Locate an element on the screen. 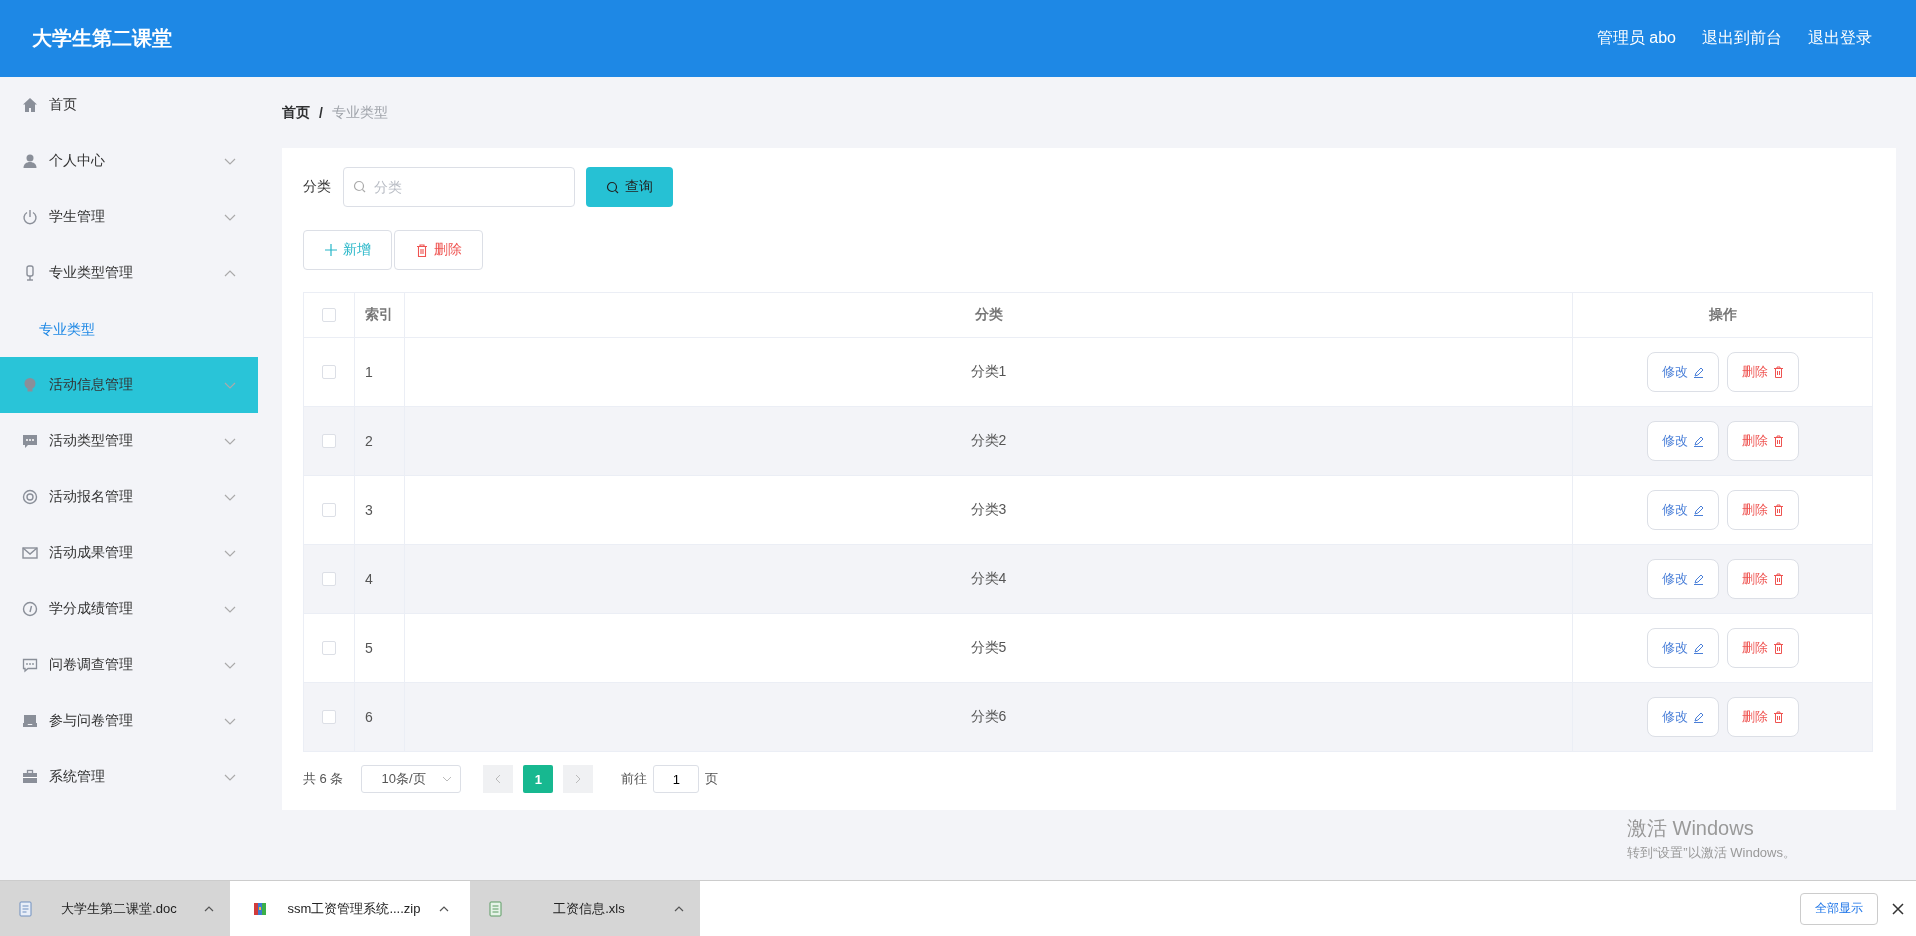  sidebar-item: 活动信息管理 is located at coordinates (129, 385).